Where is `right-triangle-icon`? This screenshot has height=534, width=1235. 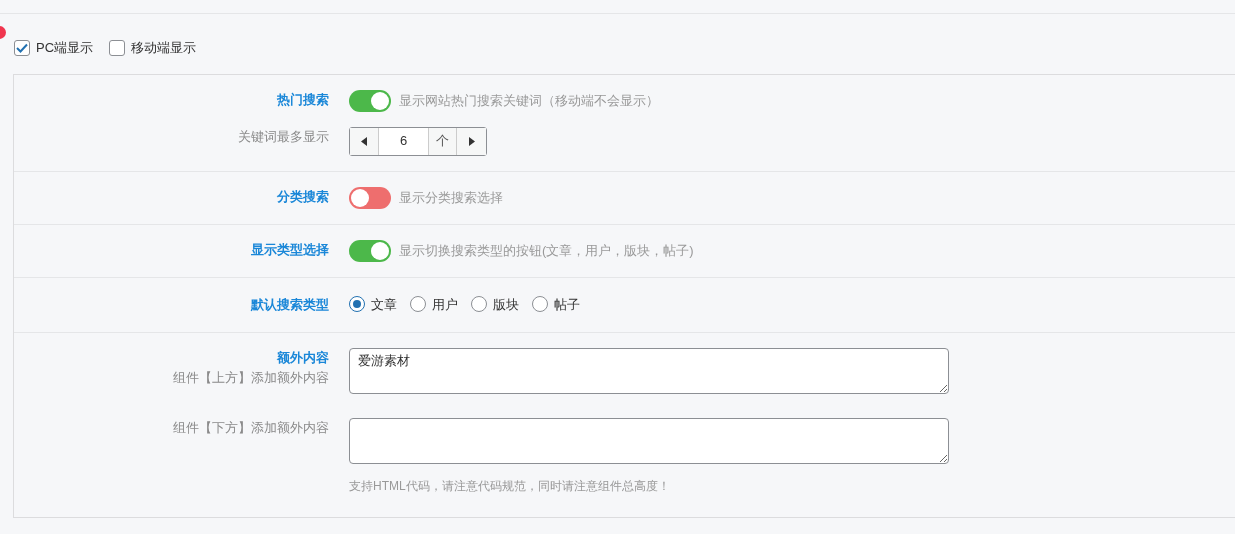
right-triangle-icon is located at coordinates (471, 141).